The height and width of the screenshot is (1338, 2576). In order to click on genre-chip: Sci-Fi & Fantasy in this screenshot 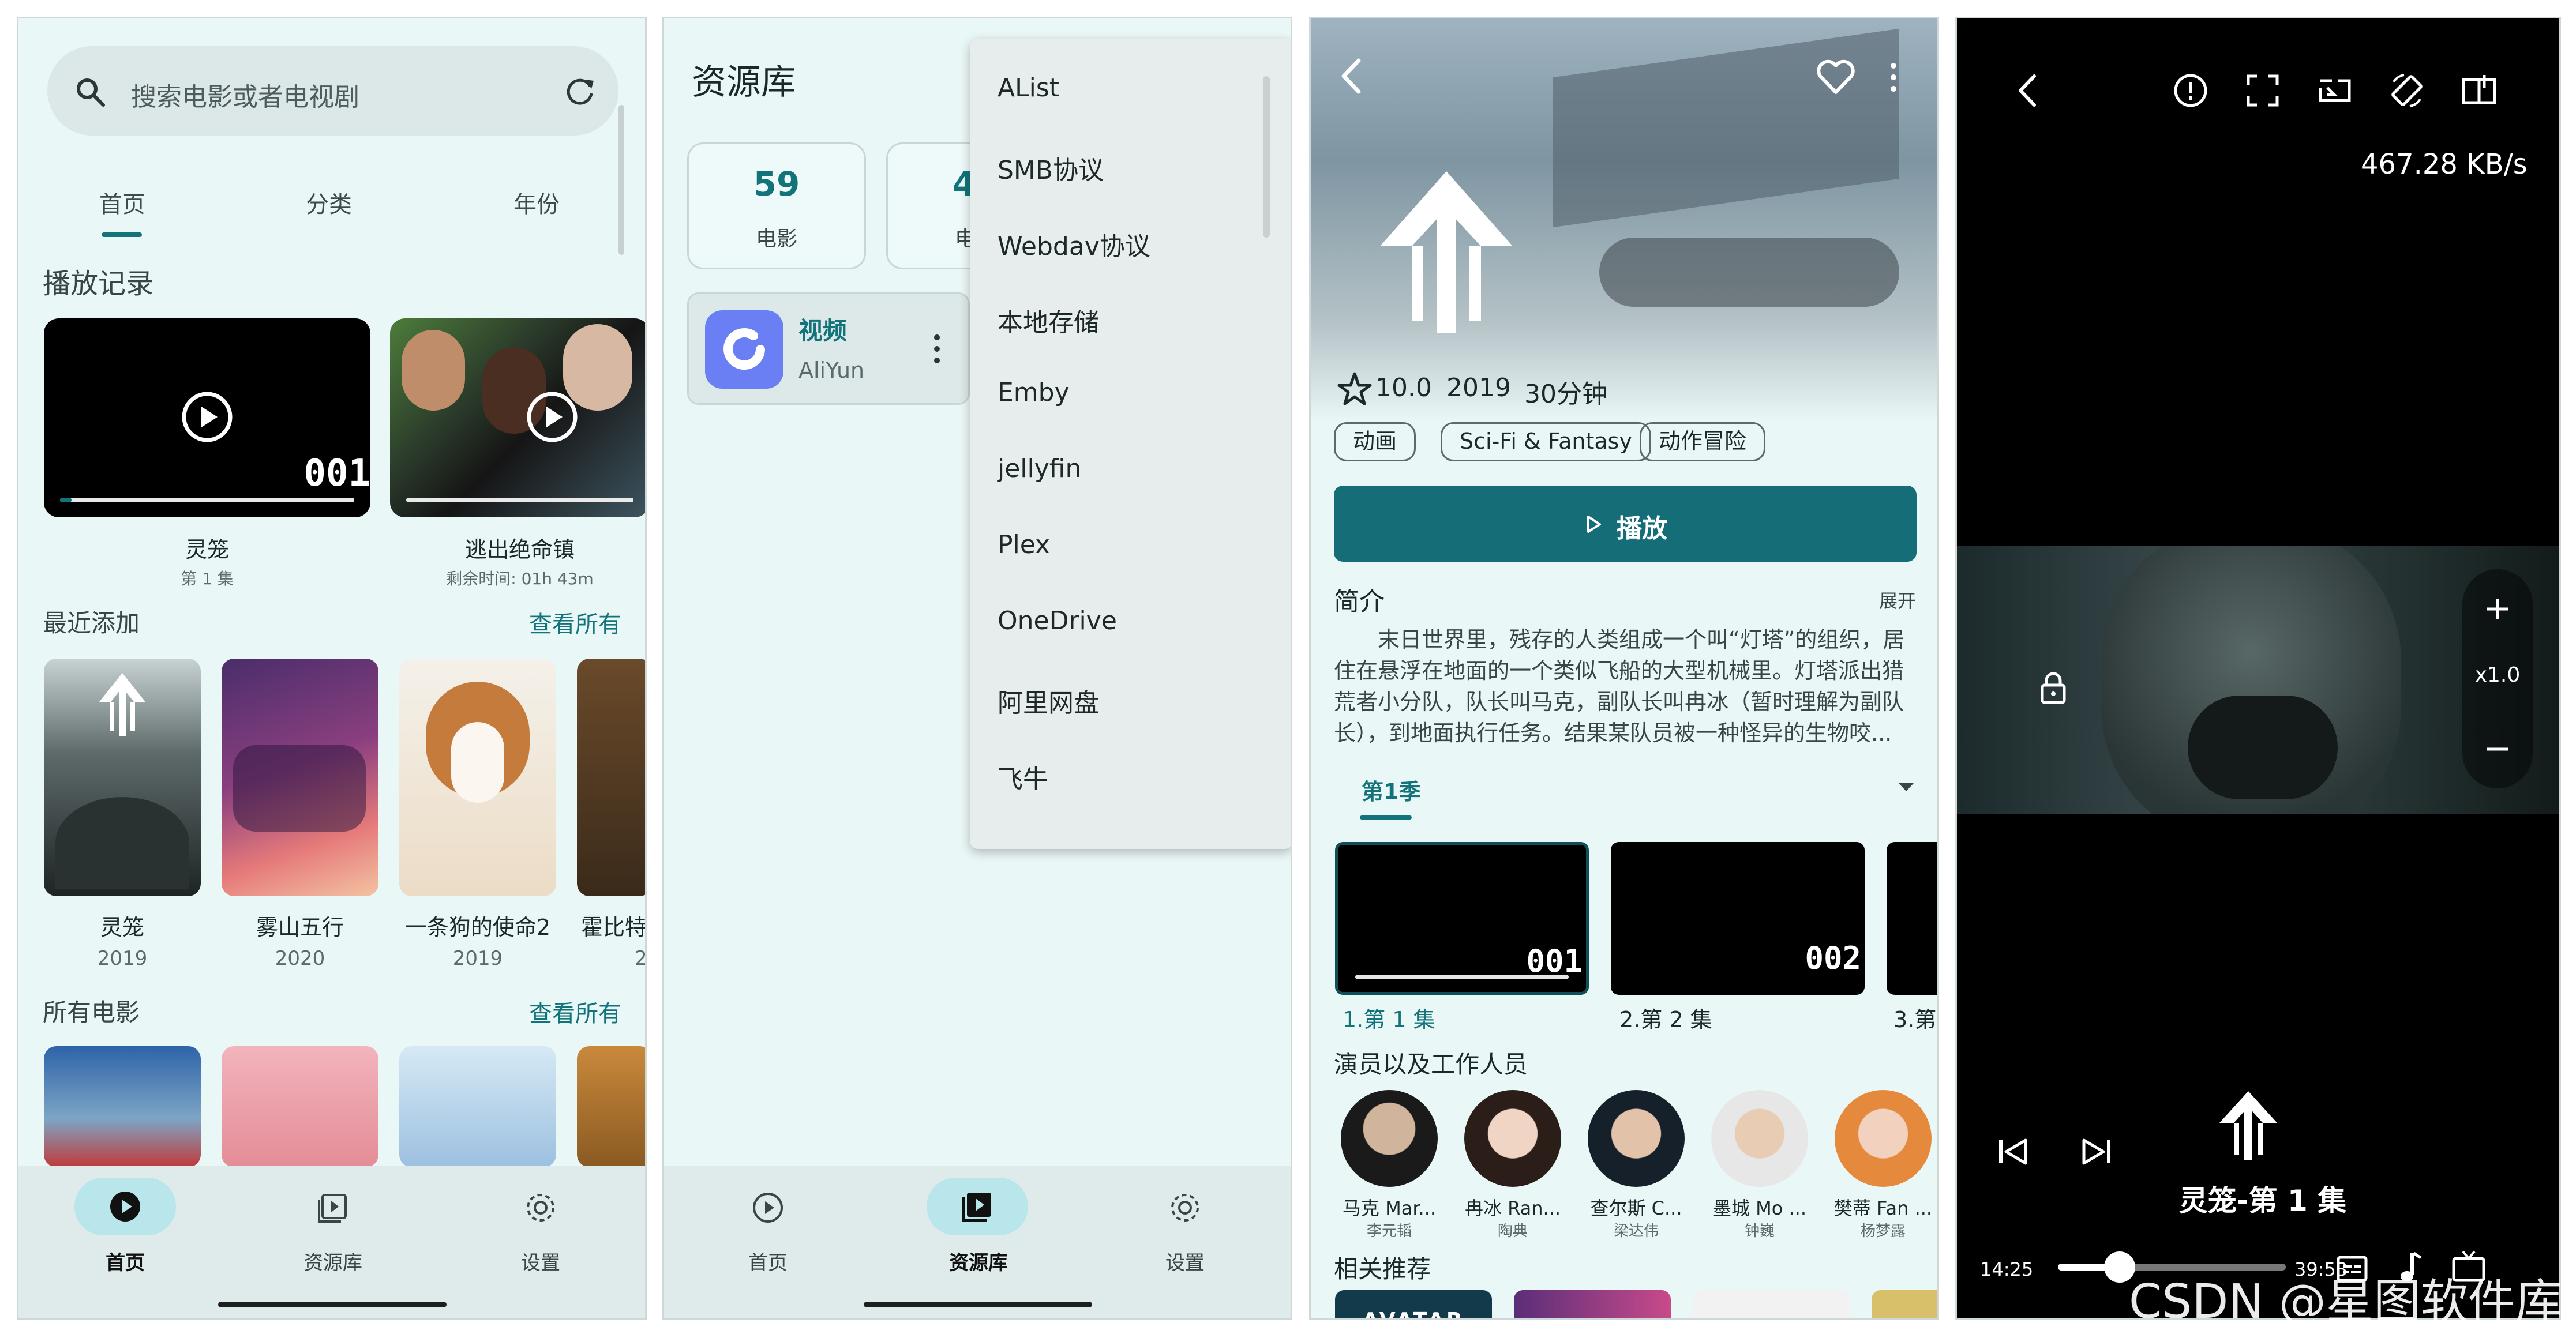, I will do `click(1546, 441)`.